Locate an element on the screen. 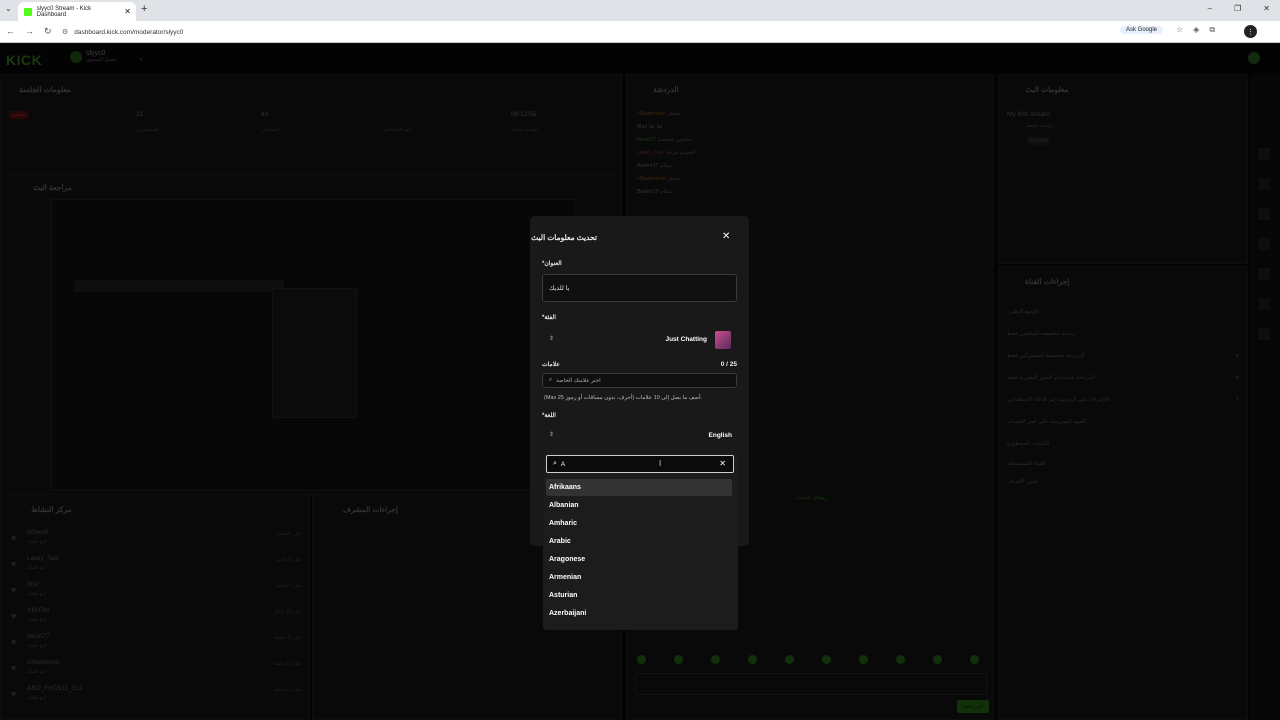 Image resolution: width=1280 pixels, height=720 pixels. language-option: Aragonese is located at coordinates (639, 559).